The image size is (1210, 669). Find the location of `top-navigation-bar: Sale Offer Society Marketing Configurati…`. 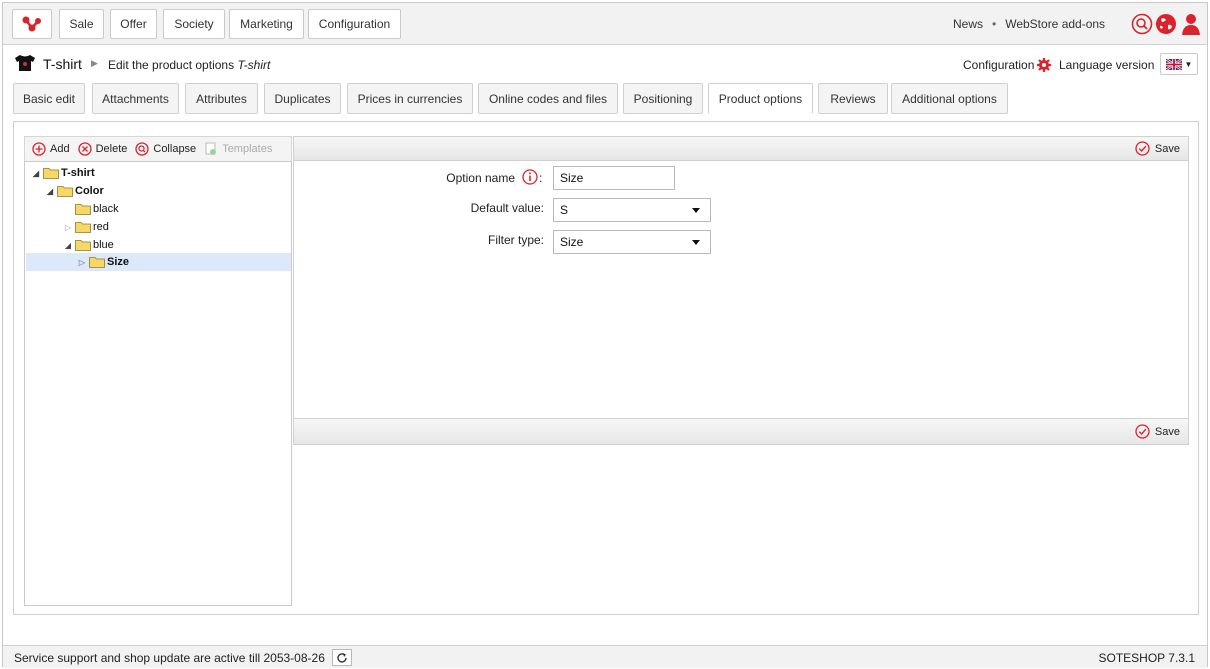

top-navigation-bar: Sale Offer Society Marketing Configurati… is located at coordinates (605, 24).